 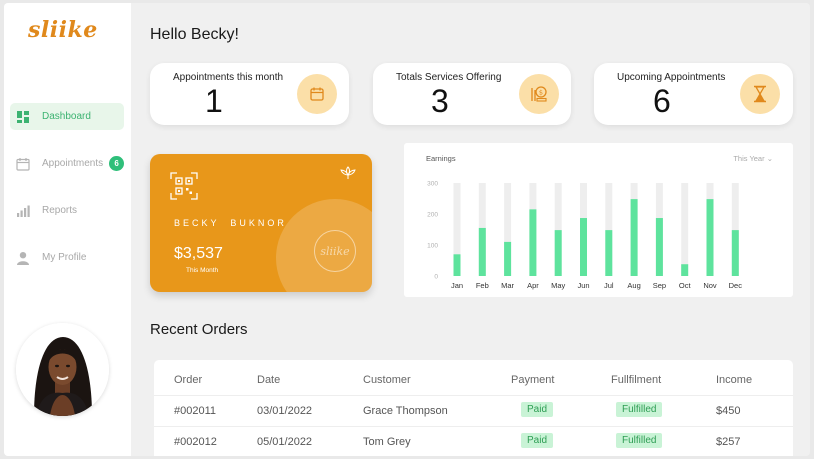 What do you see at coordinates (195, 411) in the screenshot?
I see `order-id: #002011` at bounding box center [195, 411].